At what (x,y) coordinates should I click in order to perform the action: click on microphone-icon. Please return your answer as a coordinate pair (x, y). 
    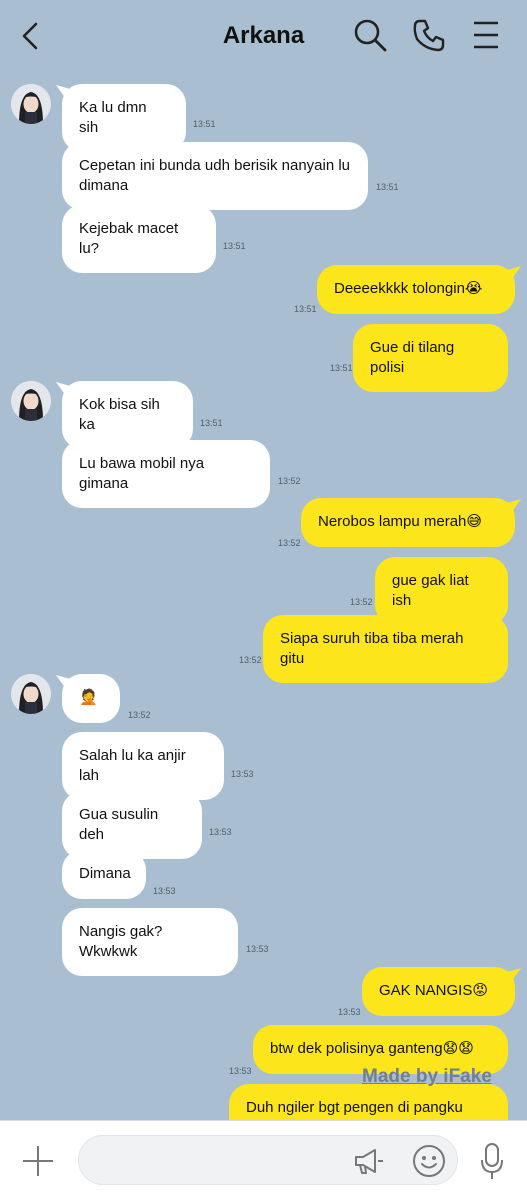
    Looking at the image, I should click on (492, 1161).